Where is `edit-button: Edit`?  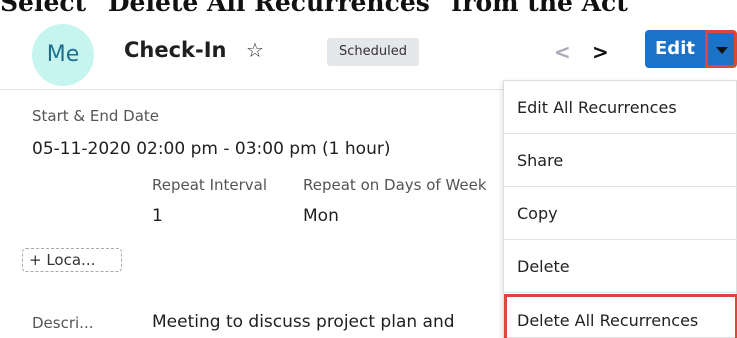 edit-button: Edit is located at coordinates (675, 49).